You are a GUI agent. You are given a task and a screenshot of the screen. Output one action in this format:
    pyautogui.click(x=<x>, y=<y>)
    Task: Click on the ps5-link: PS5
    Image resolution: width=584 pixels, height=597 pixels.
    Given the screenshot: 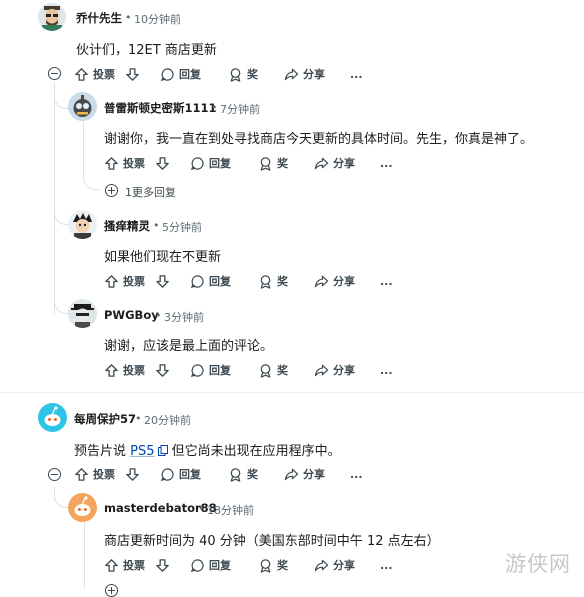 What is the action you would take?
    pyautogui.click(x=142, y=451)
    